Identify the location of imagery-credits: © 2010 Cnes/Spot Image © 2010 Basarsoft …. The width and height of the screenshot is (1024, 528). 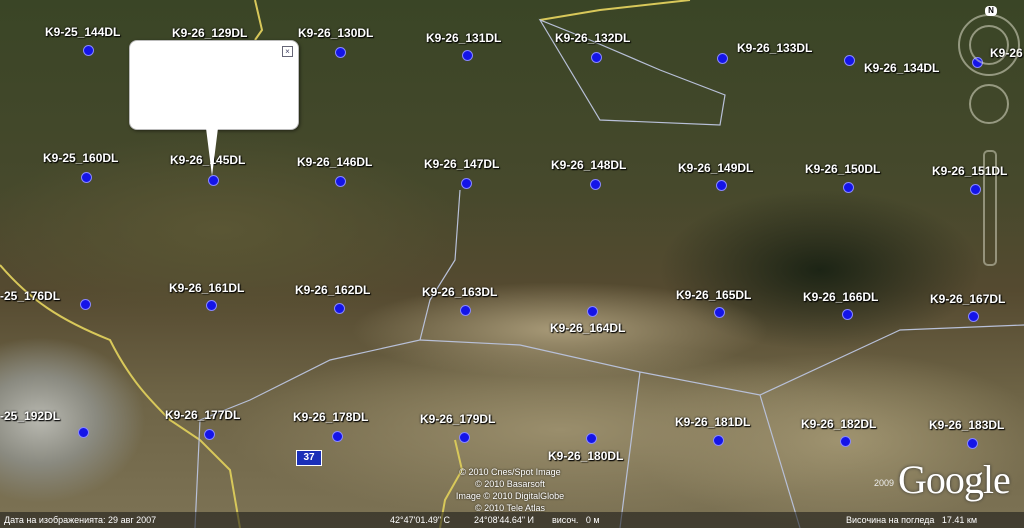
(510, 490).